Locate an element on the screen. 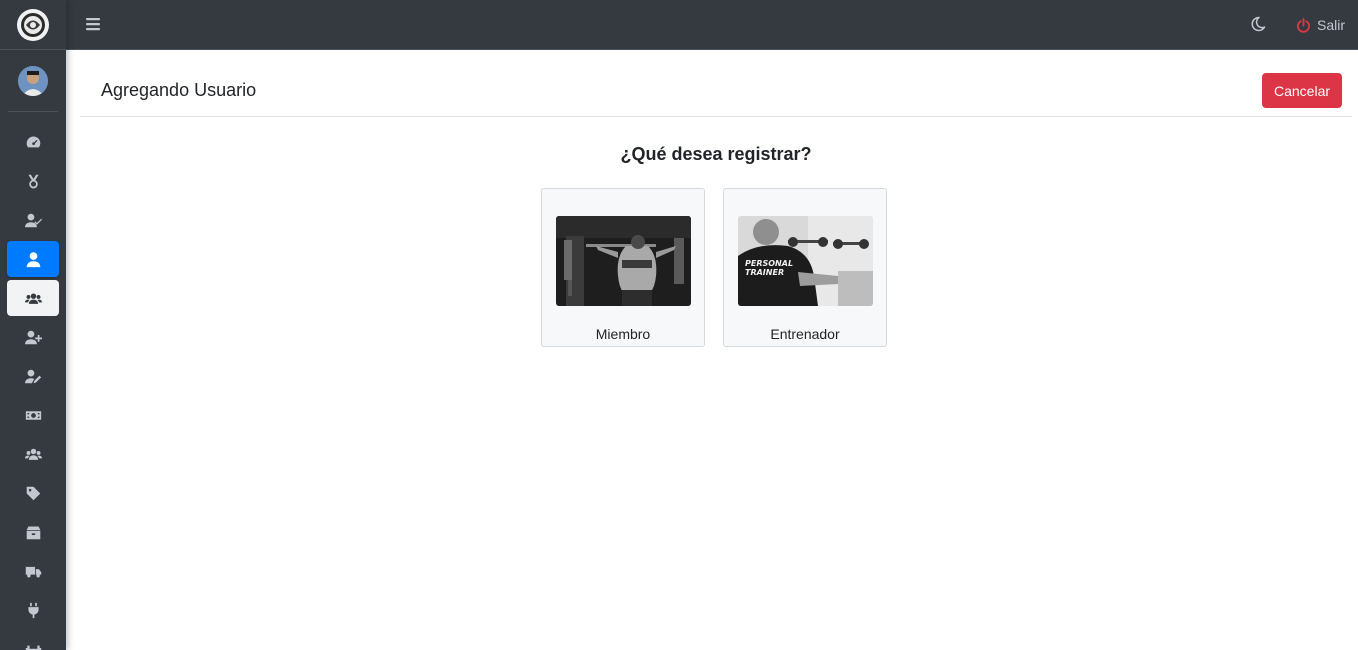 This screenshot has width=1358, height=650. user-plus-icon is located at coordinates (33, 337).